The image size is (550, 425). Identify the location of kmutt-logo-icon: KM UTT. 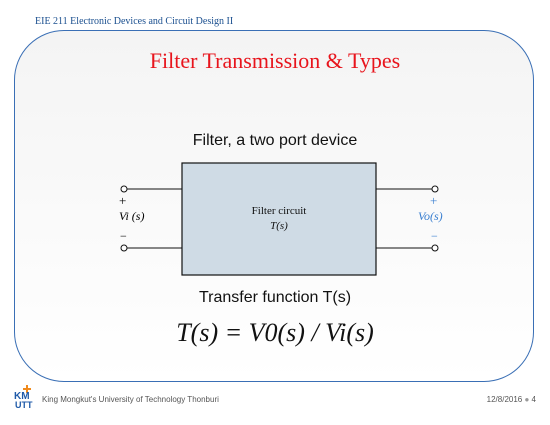
(23, 397).